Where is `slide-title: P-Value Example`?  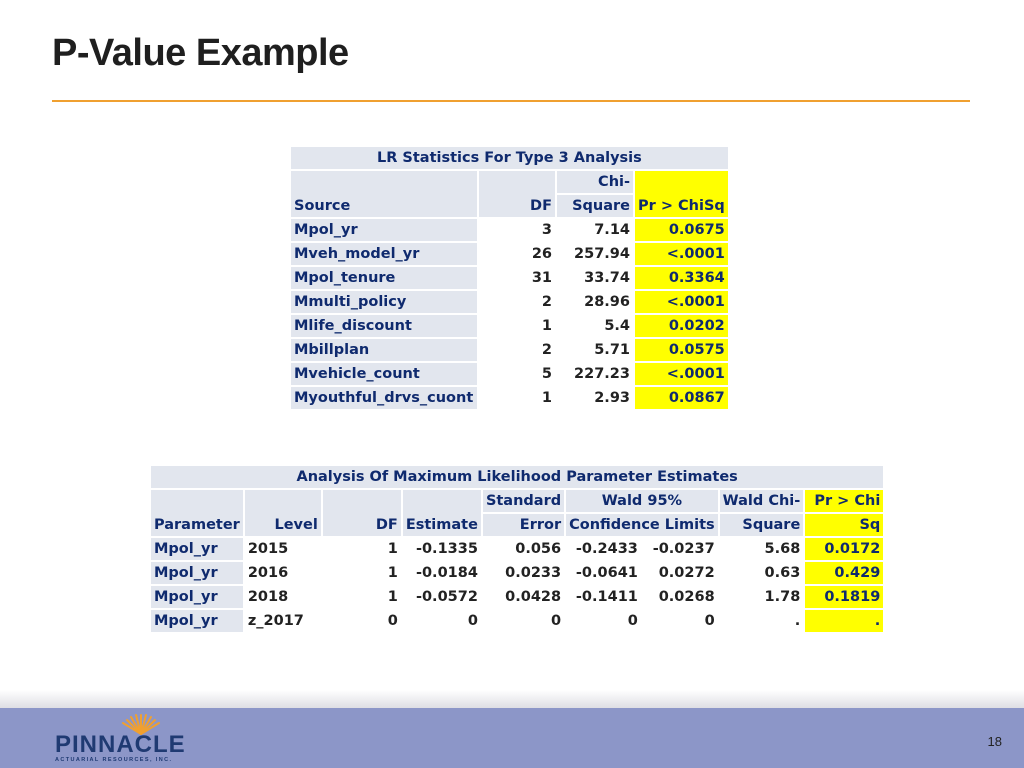
slide-title: P-Value Example is located at coordinates (200, 53).